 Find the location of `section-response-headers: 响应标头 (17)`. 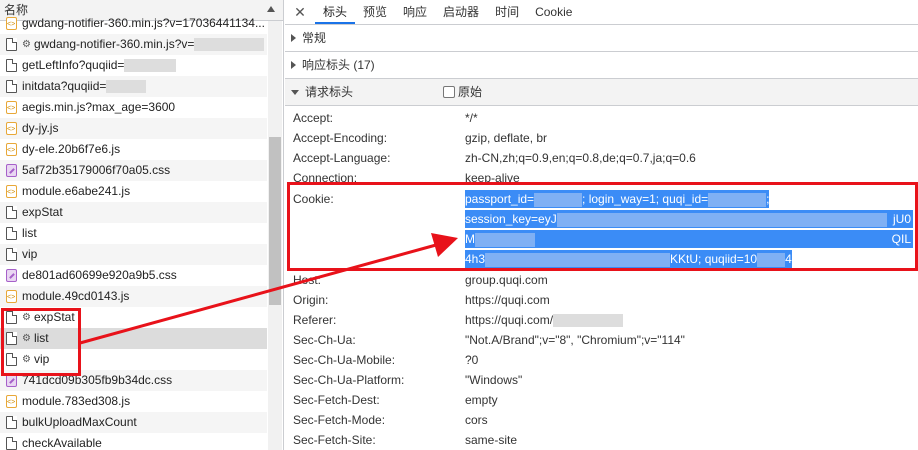

section-response-headers: 响应标头 (17) is located at coordinates (601, 65).